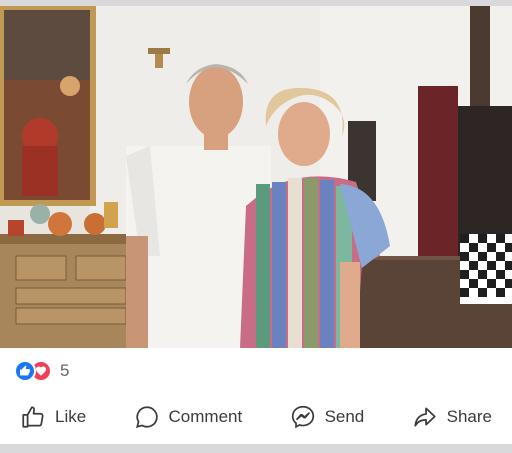 The width and height of the screenshot is (512, 453). What do you see at coordinates (147, 417) in the screenshot?
I see `comment-bubble-icon` at bounding box center [147, 417].